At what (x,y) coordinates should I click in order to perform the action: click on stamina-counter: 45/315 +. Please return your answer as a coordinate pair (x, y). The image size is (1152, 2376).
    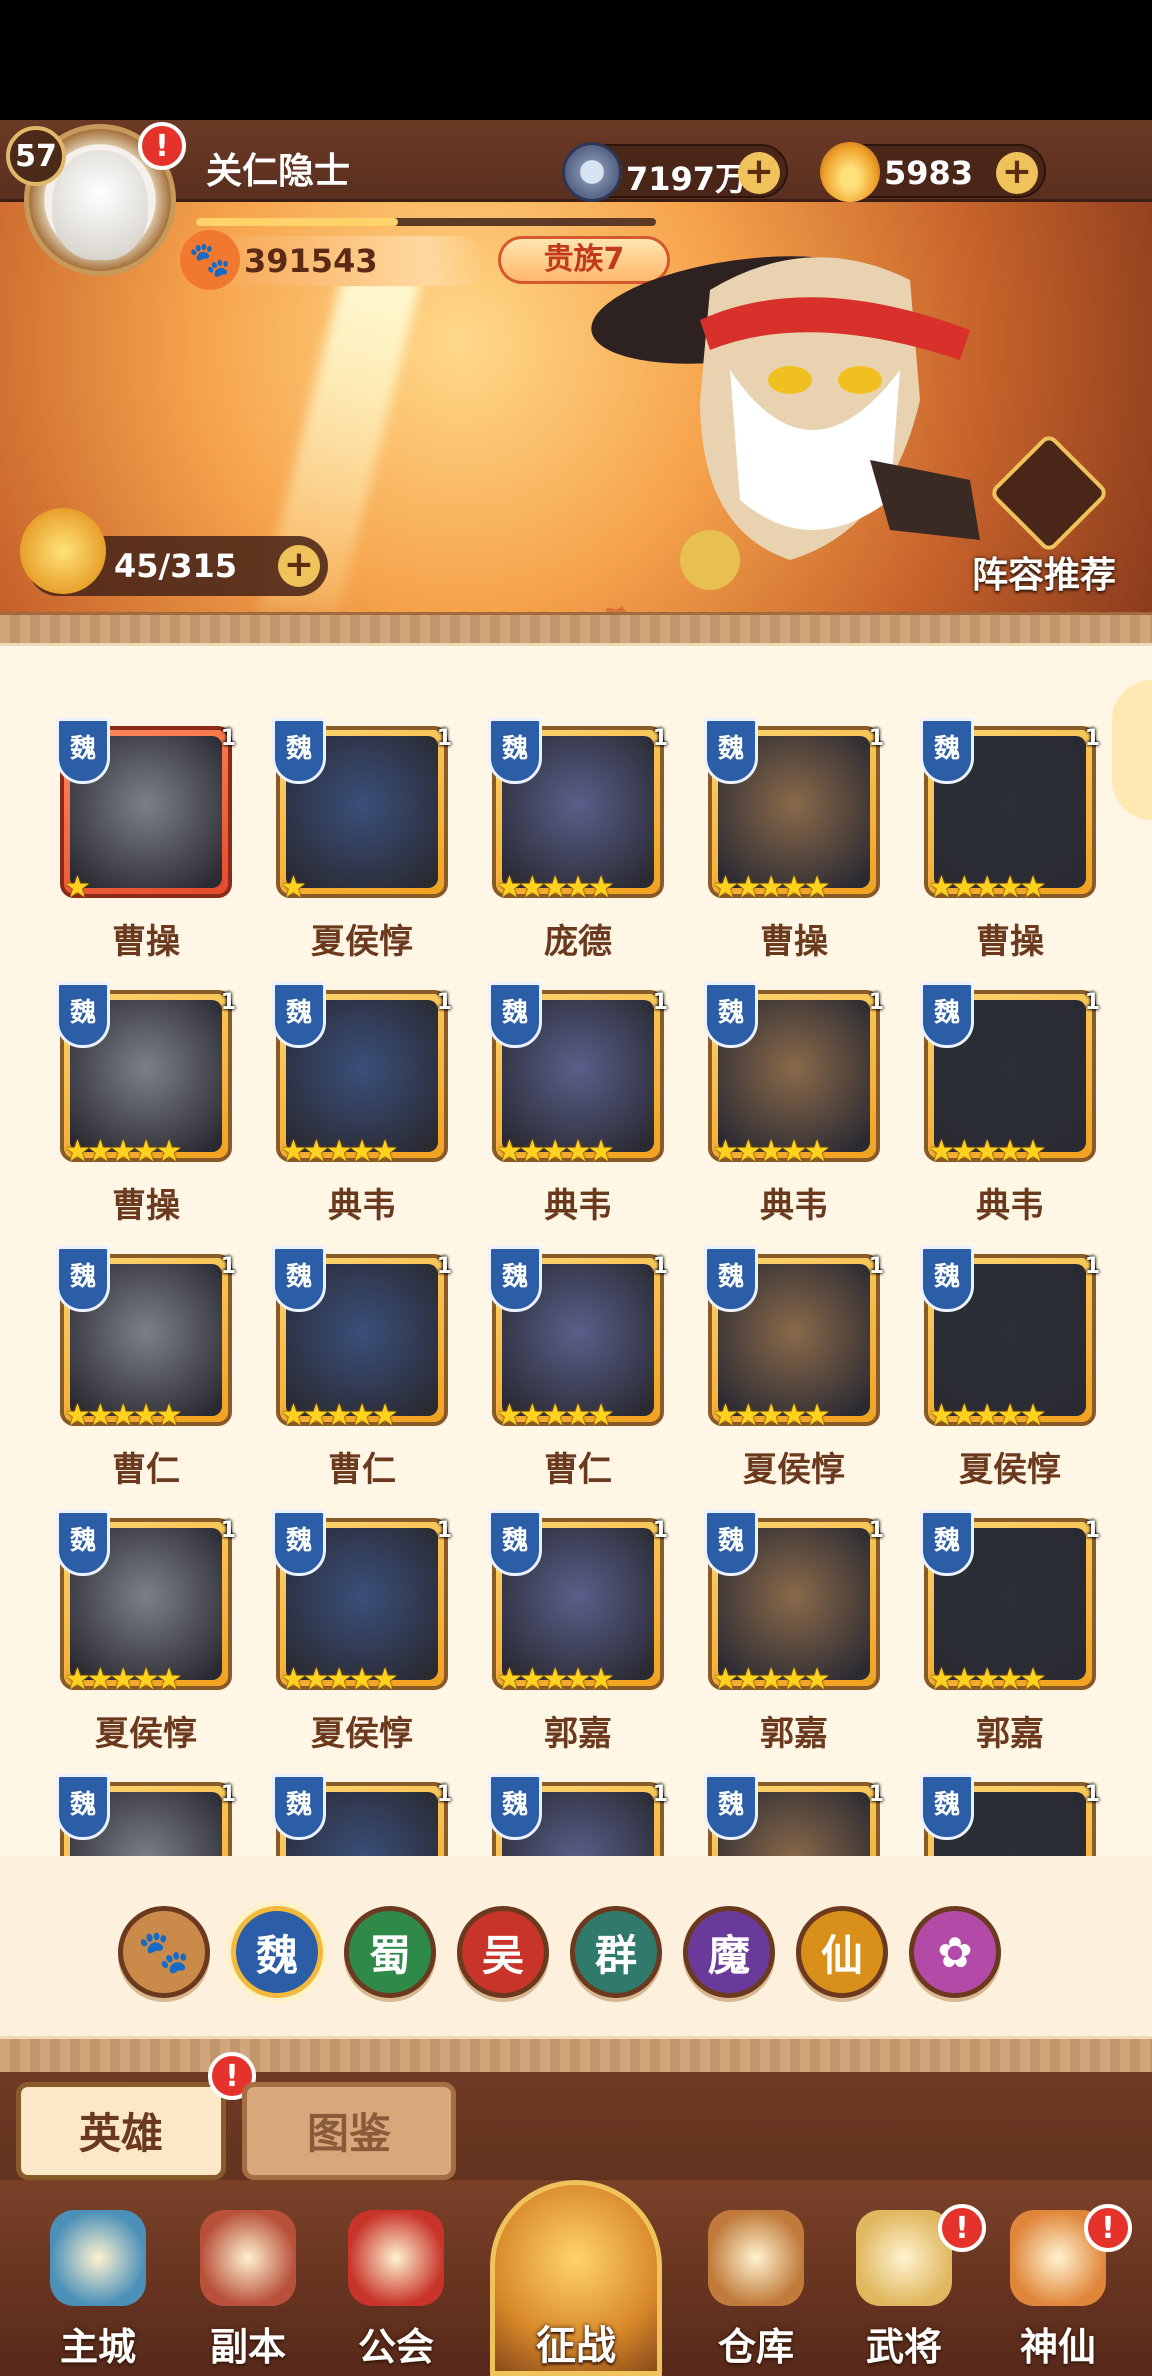
    Looking at the image, I should click on (174, 552).